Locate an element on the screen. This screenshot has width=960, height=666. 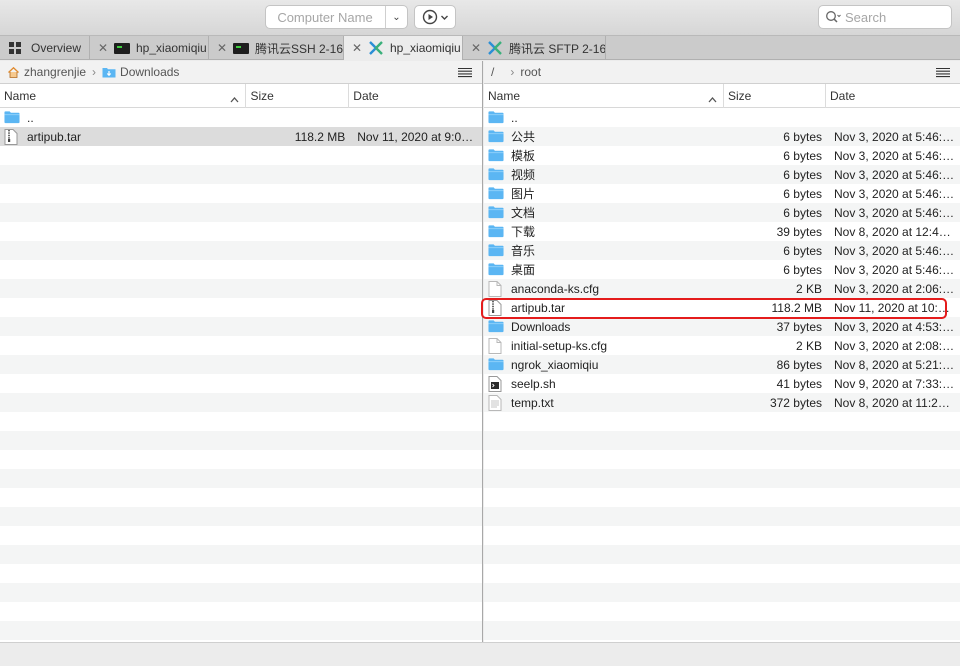
file-name-cell: .. is located at coordinates (606, 118).